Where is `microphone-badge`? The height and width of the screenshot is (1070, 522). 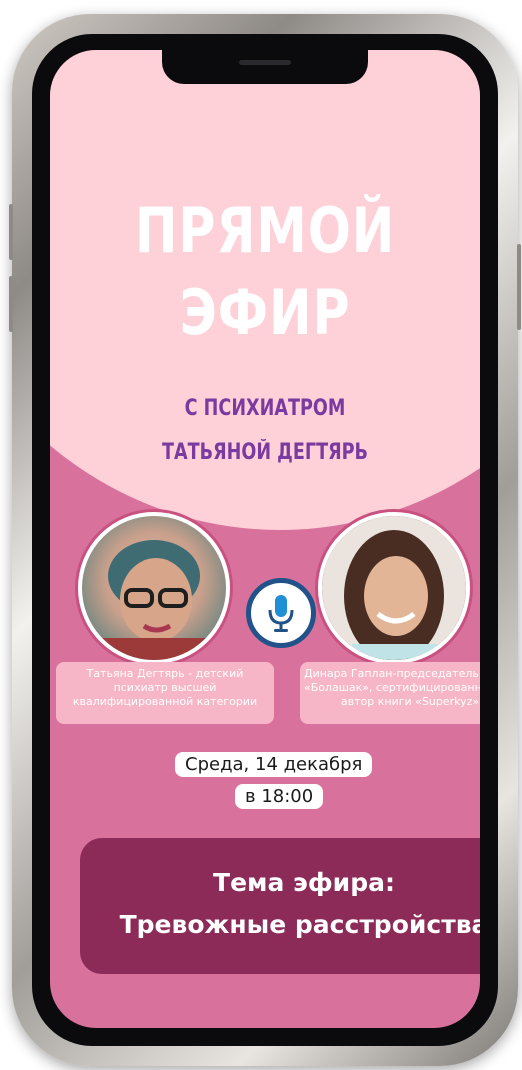
microphone-badge is located at coordinates (281, 613).